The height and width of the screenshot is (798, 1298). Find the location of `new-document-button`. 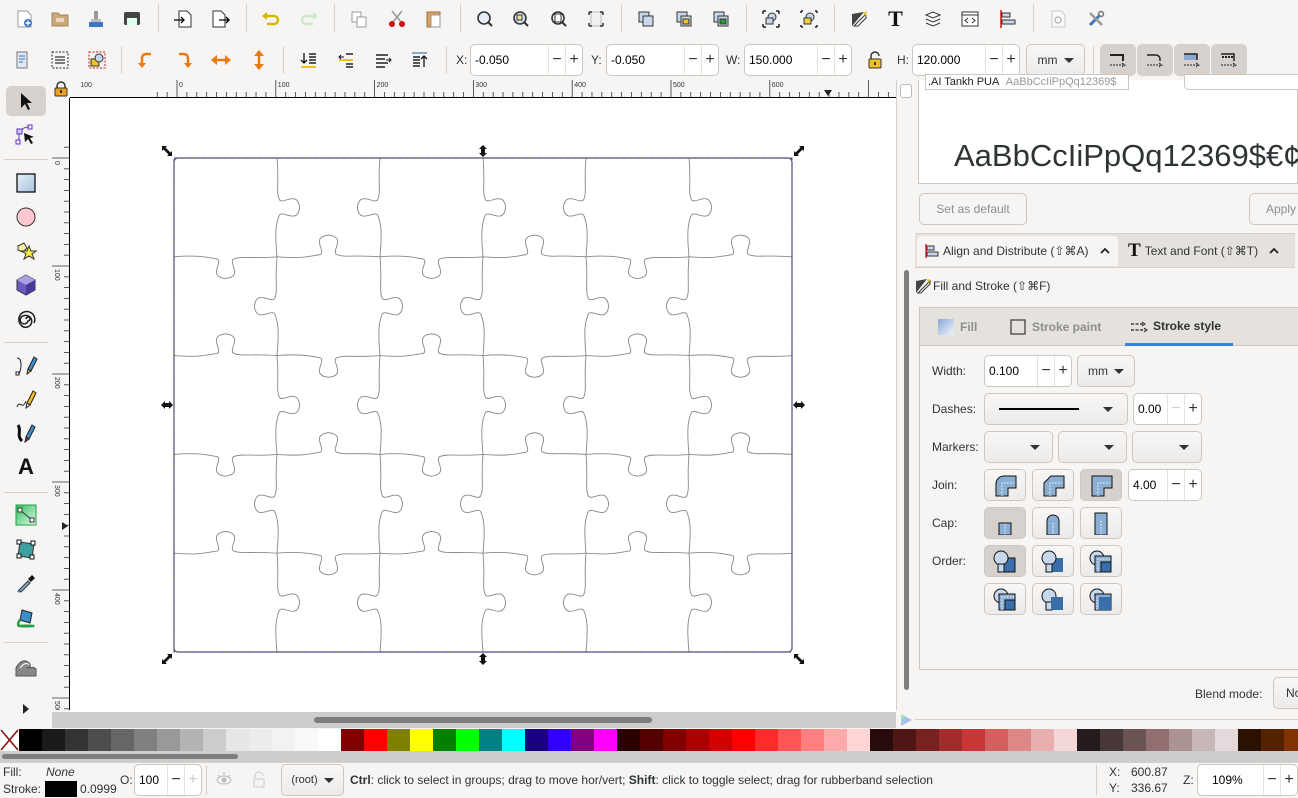

new-document-button is located at coordinates (23, 19).